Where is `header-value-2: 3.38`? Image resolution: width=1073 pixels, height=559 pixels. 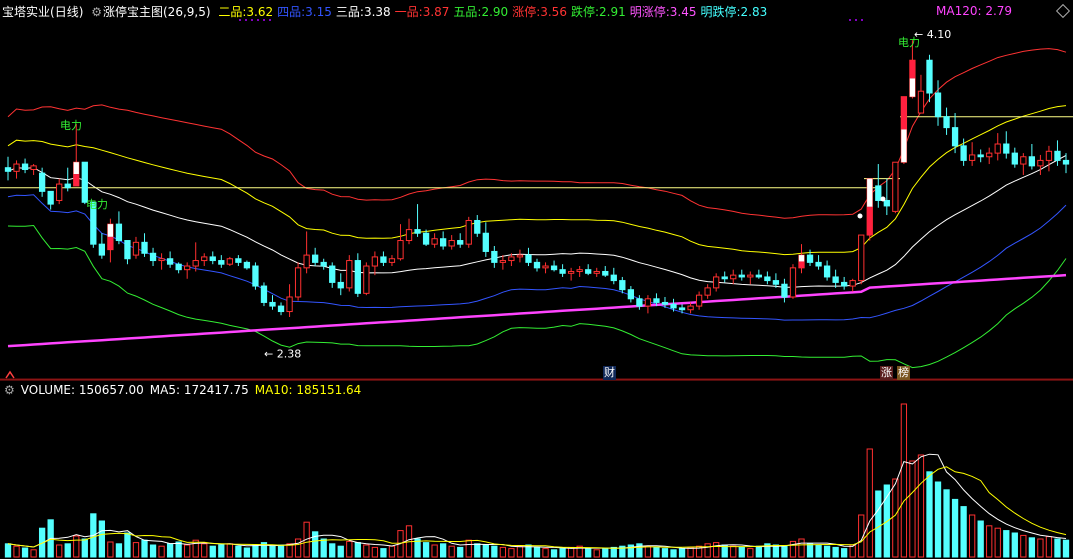
header-value-2: 3.38 is located at coordinates (377, 12).